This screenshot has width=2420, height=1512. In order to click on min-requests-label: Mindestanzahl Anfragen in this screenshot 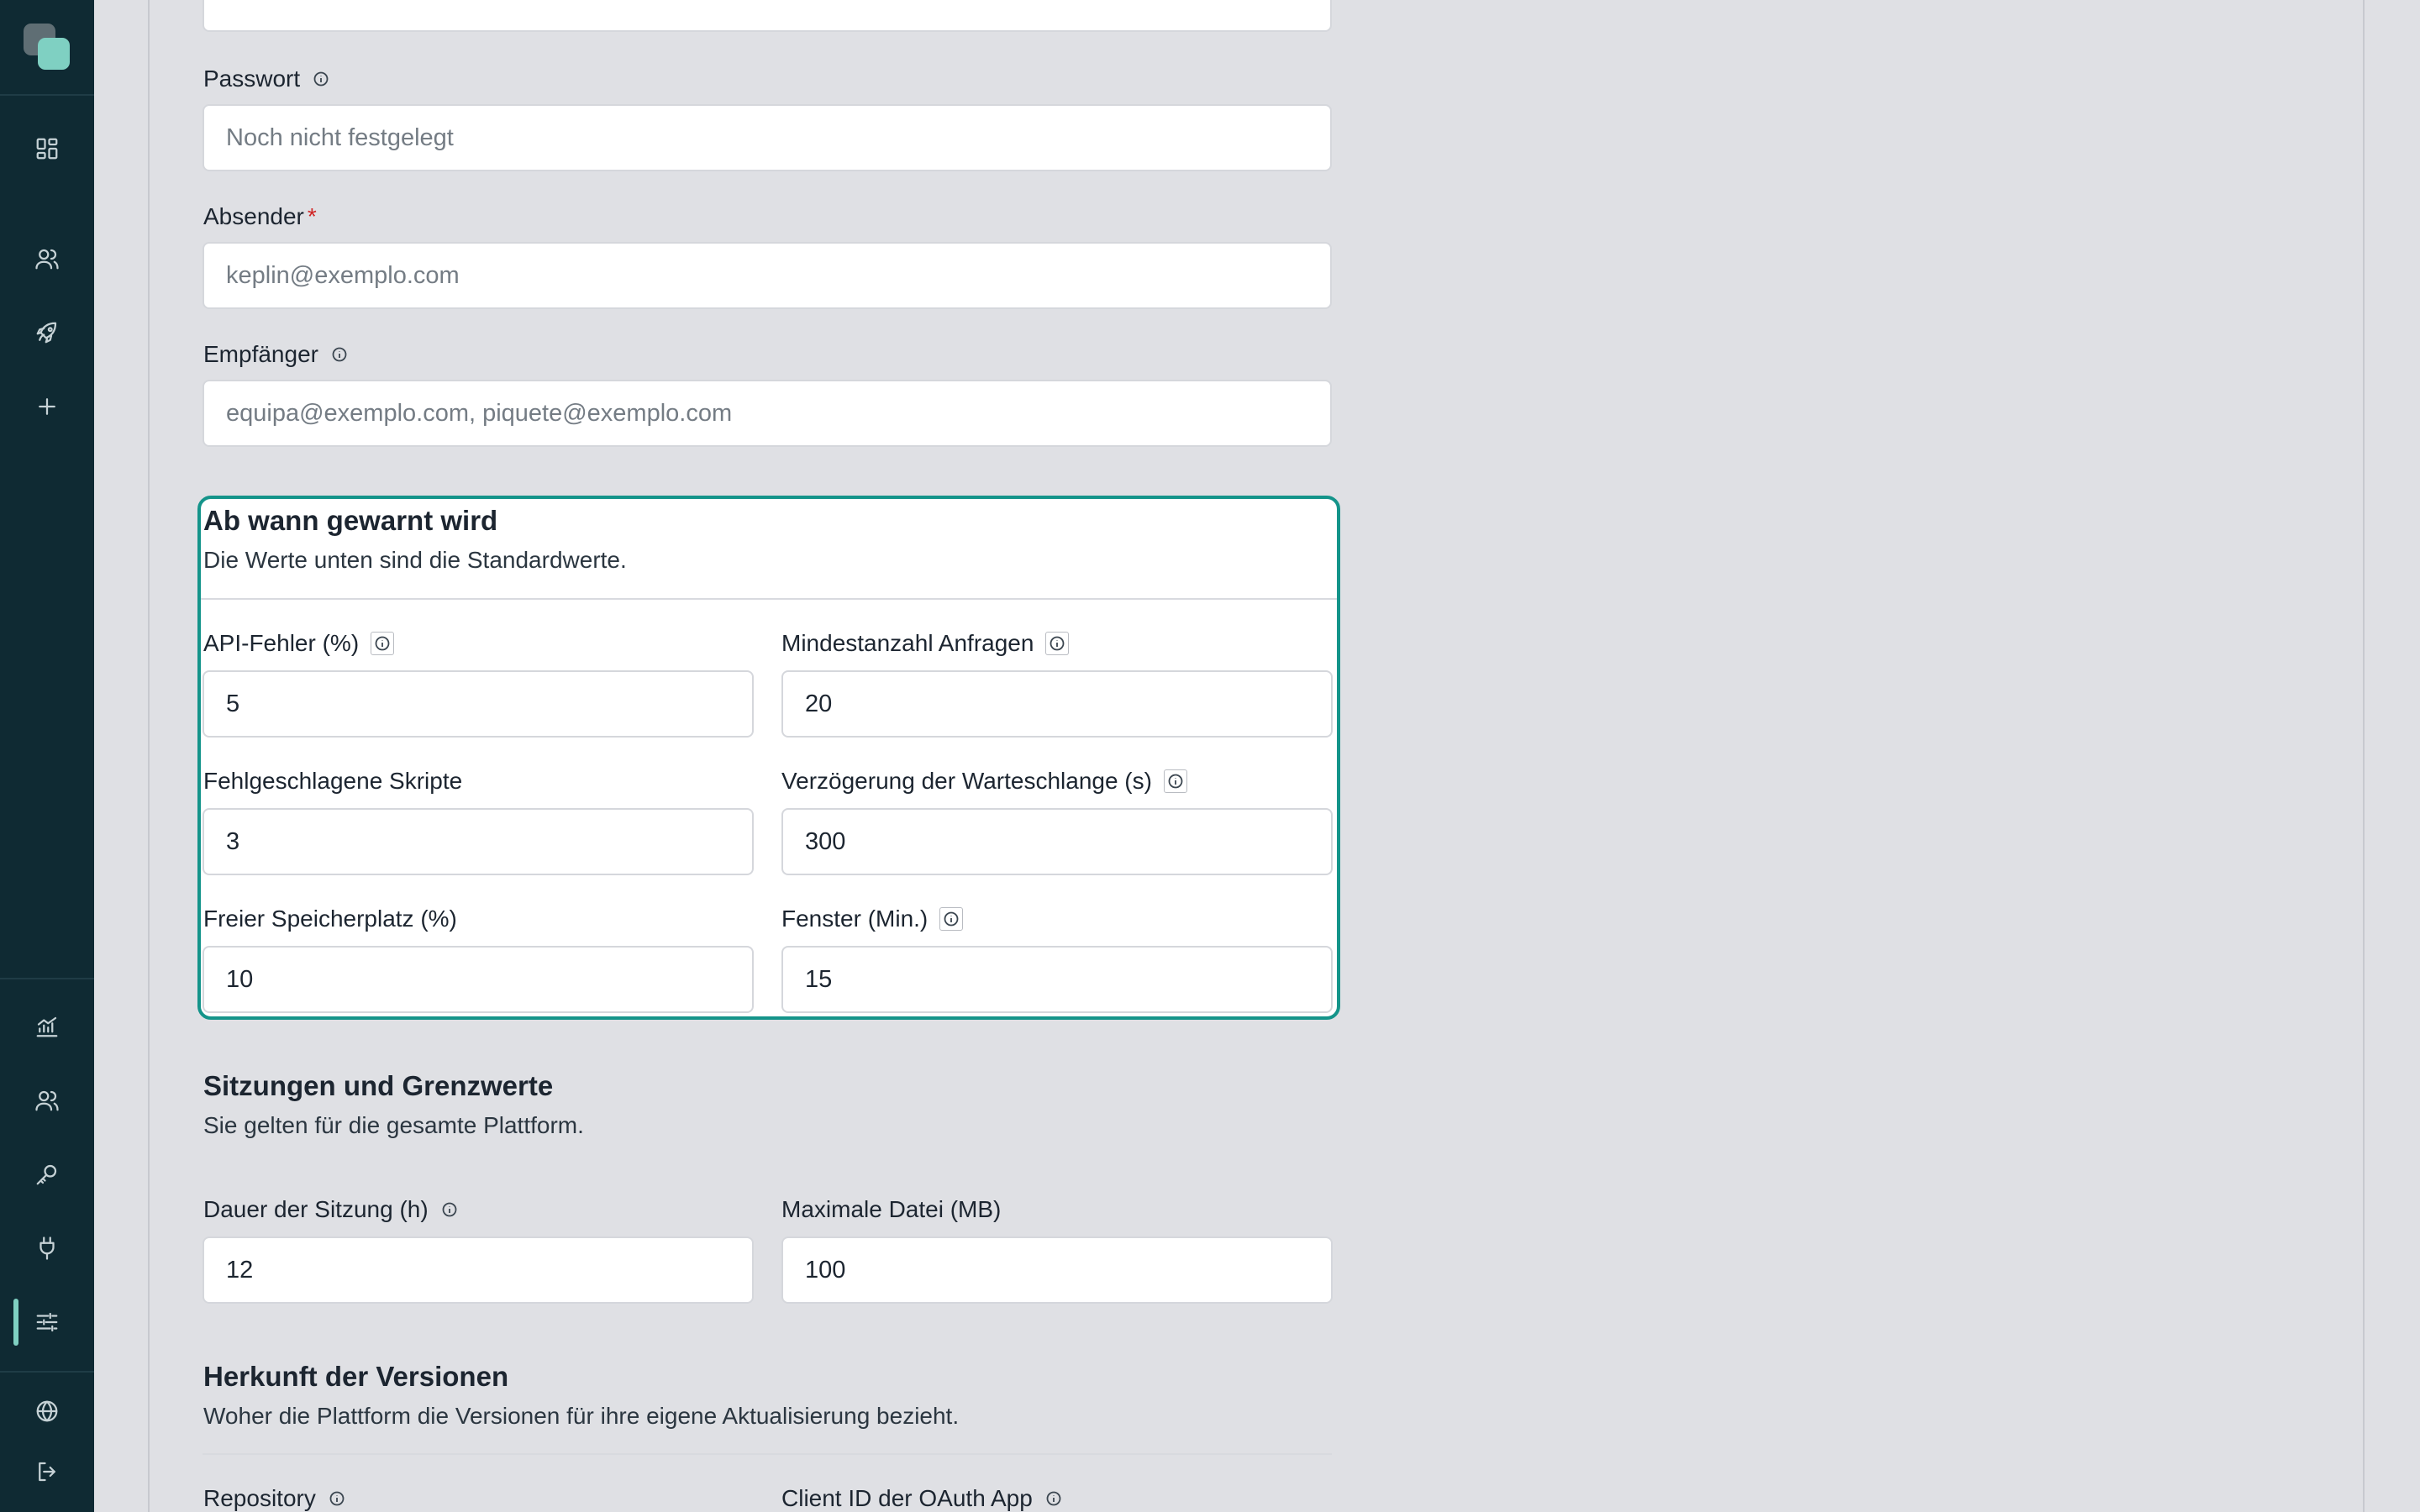, I will do `click(926, 643)`.